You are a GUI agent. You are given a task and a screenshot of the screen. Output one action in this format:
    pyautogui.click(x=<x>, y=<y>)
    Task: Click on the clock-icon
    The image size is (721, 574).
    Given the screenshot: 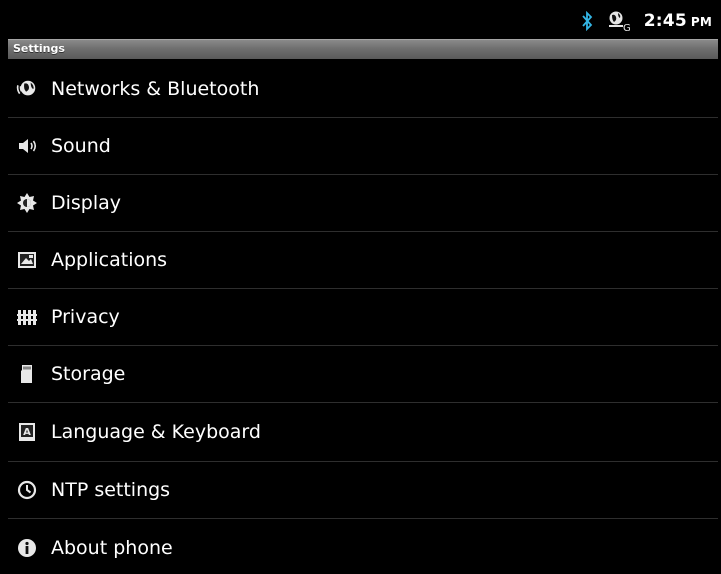 What is the action you would take?
    pyautogui.click(x=27, y=490)
    